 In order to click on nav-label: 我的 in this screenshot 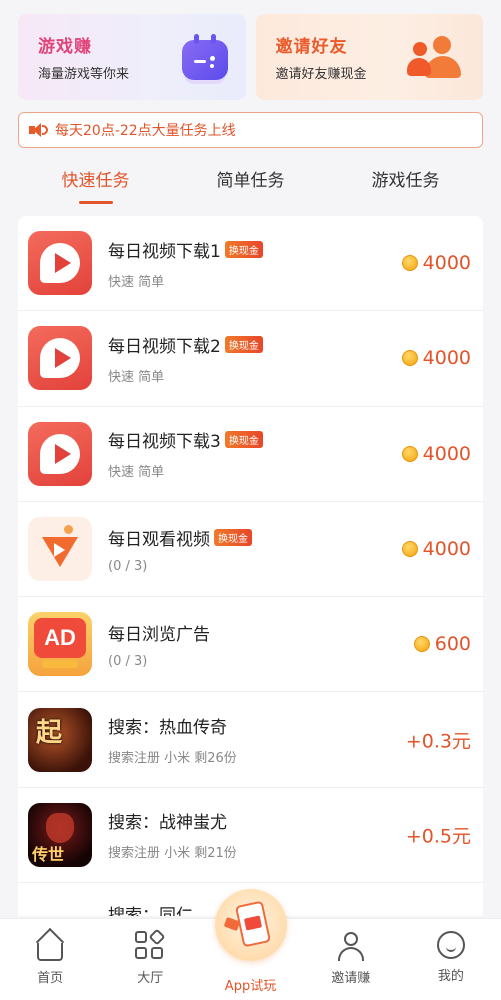, I will do `click(450, 976)`.